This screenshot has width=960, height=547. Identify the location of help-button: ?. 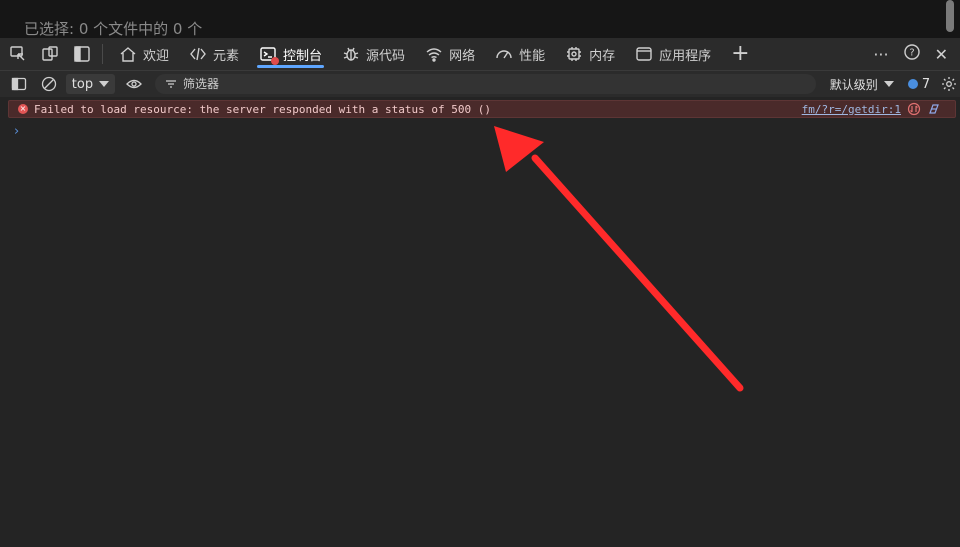
(912, 54).